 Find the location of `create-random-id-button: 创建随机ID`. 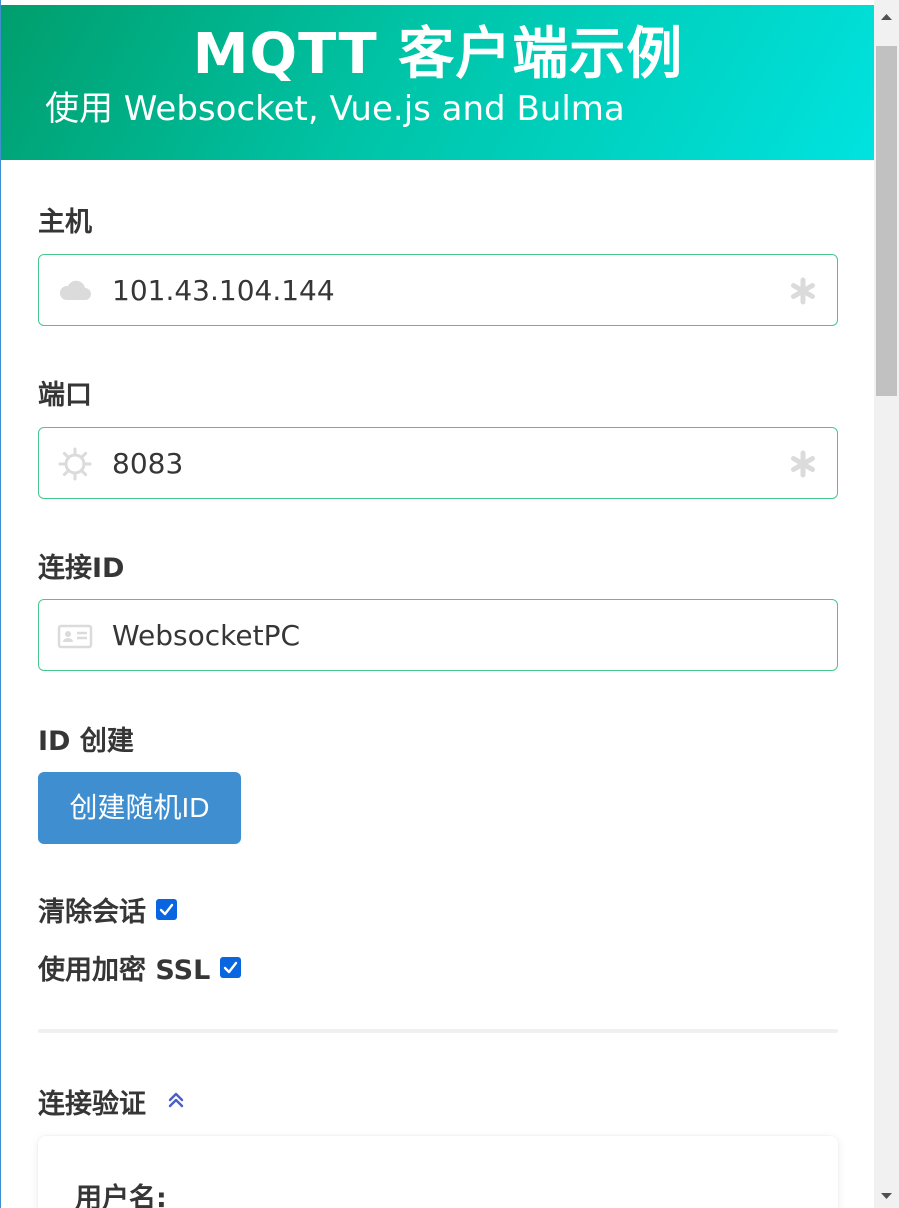

create-random-id-button: 创建随机ID is located at coordinates (139, 808).